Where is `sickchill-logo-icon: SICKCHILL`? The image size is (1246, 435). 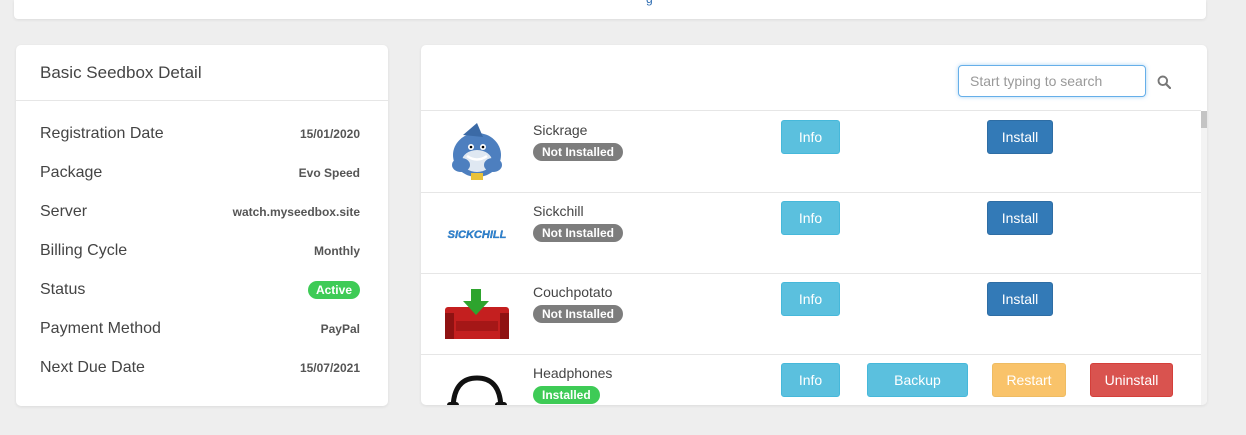
sickchill-logo-icon: SICKCHILL is located at coordinates (477, 235).